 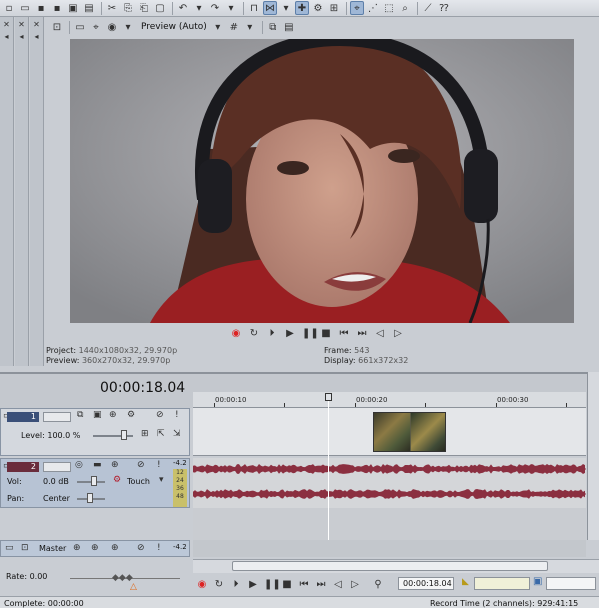 What do you see at coordinates (426, 583) in the screenshot?
I see `cursor-timecode-field: 00:00:18.04` at bounding box center [426, 583].